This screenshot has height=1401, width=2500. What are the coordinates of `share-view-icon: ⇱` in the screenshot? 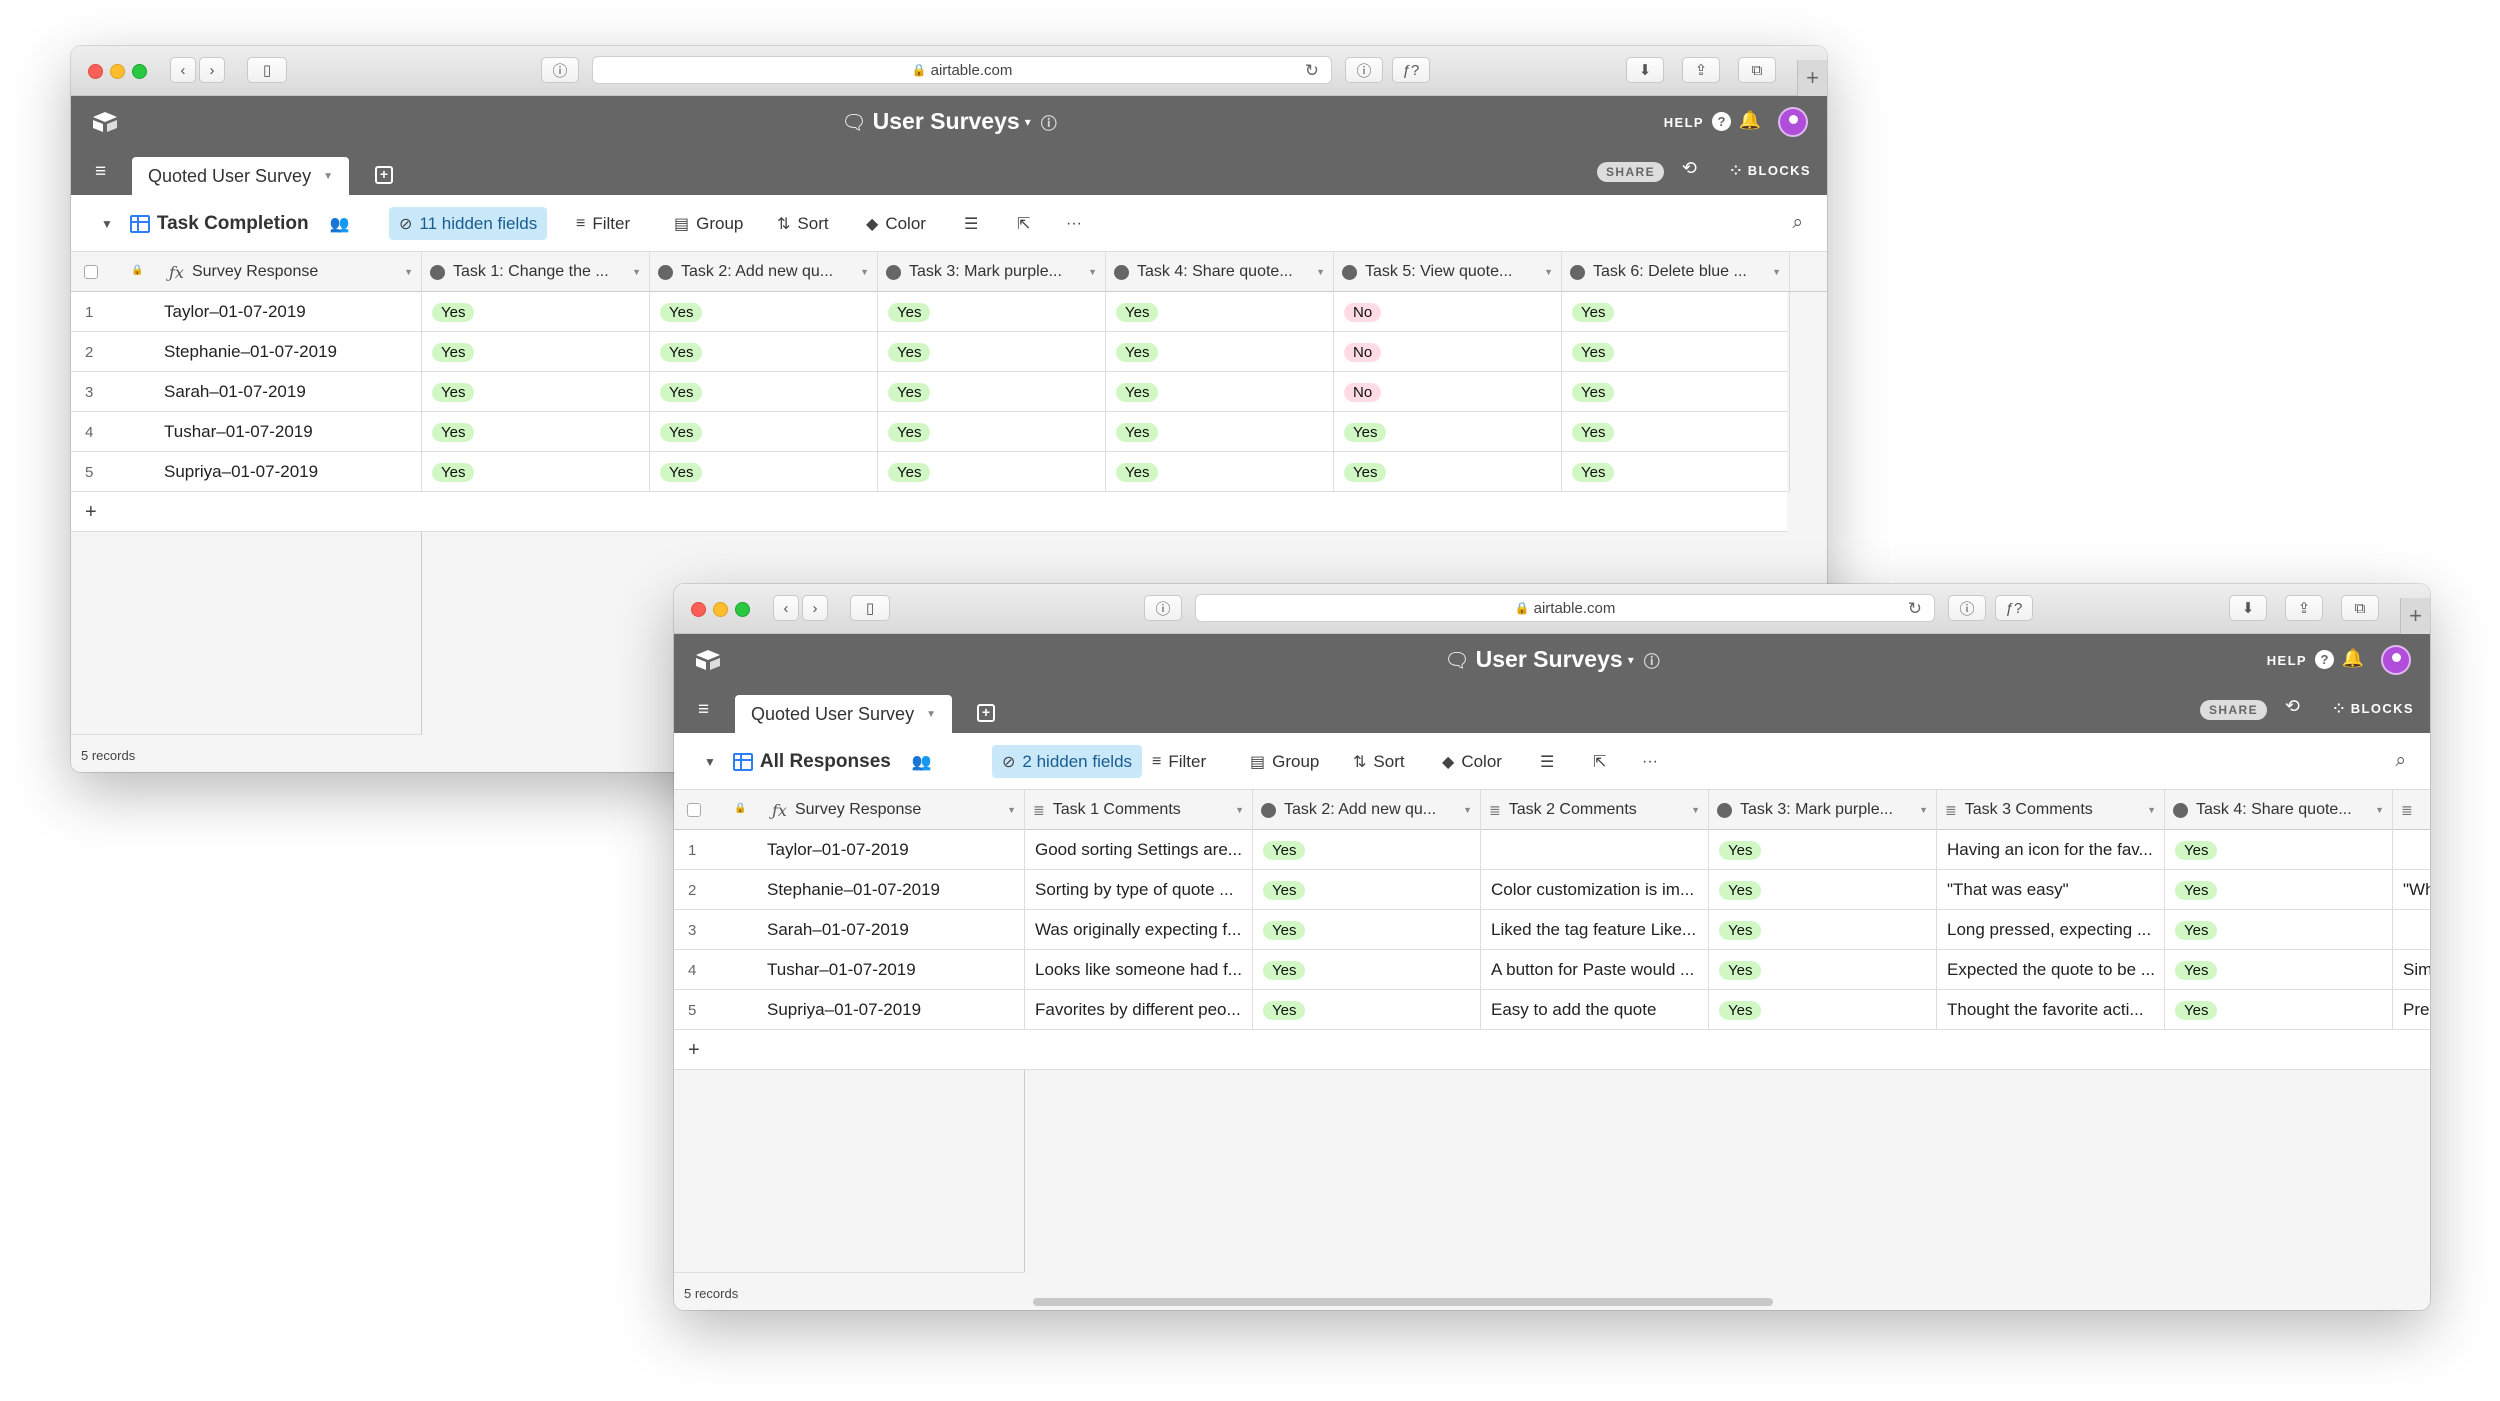 It's located at (1023, 223).